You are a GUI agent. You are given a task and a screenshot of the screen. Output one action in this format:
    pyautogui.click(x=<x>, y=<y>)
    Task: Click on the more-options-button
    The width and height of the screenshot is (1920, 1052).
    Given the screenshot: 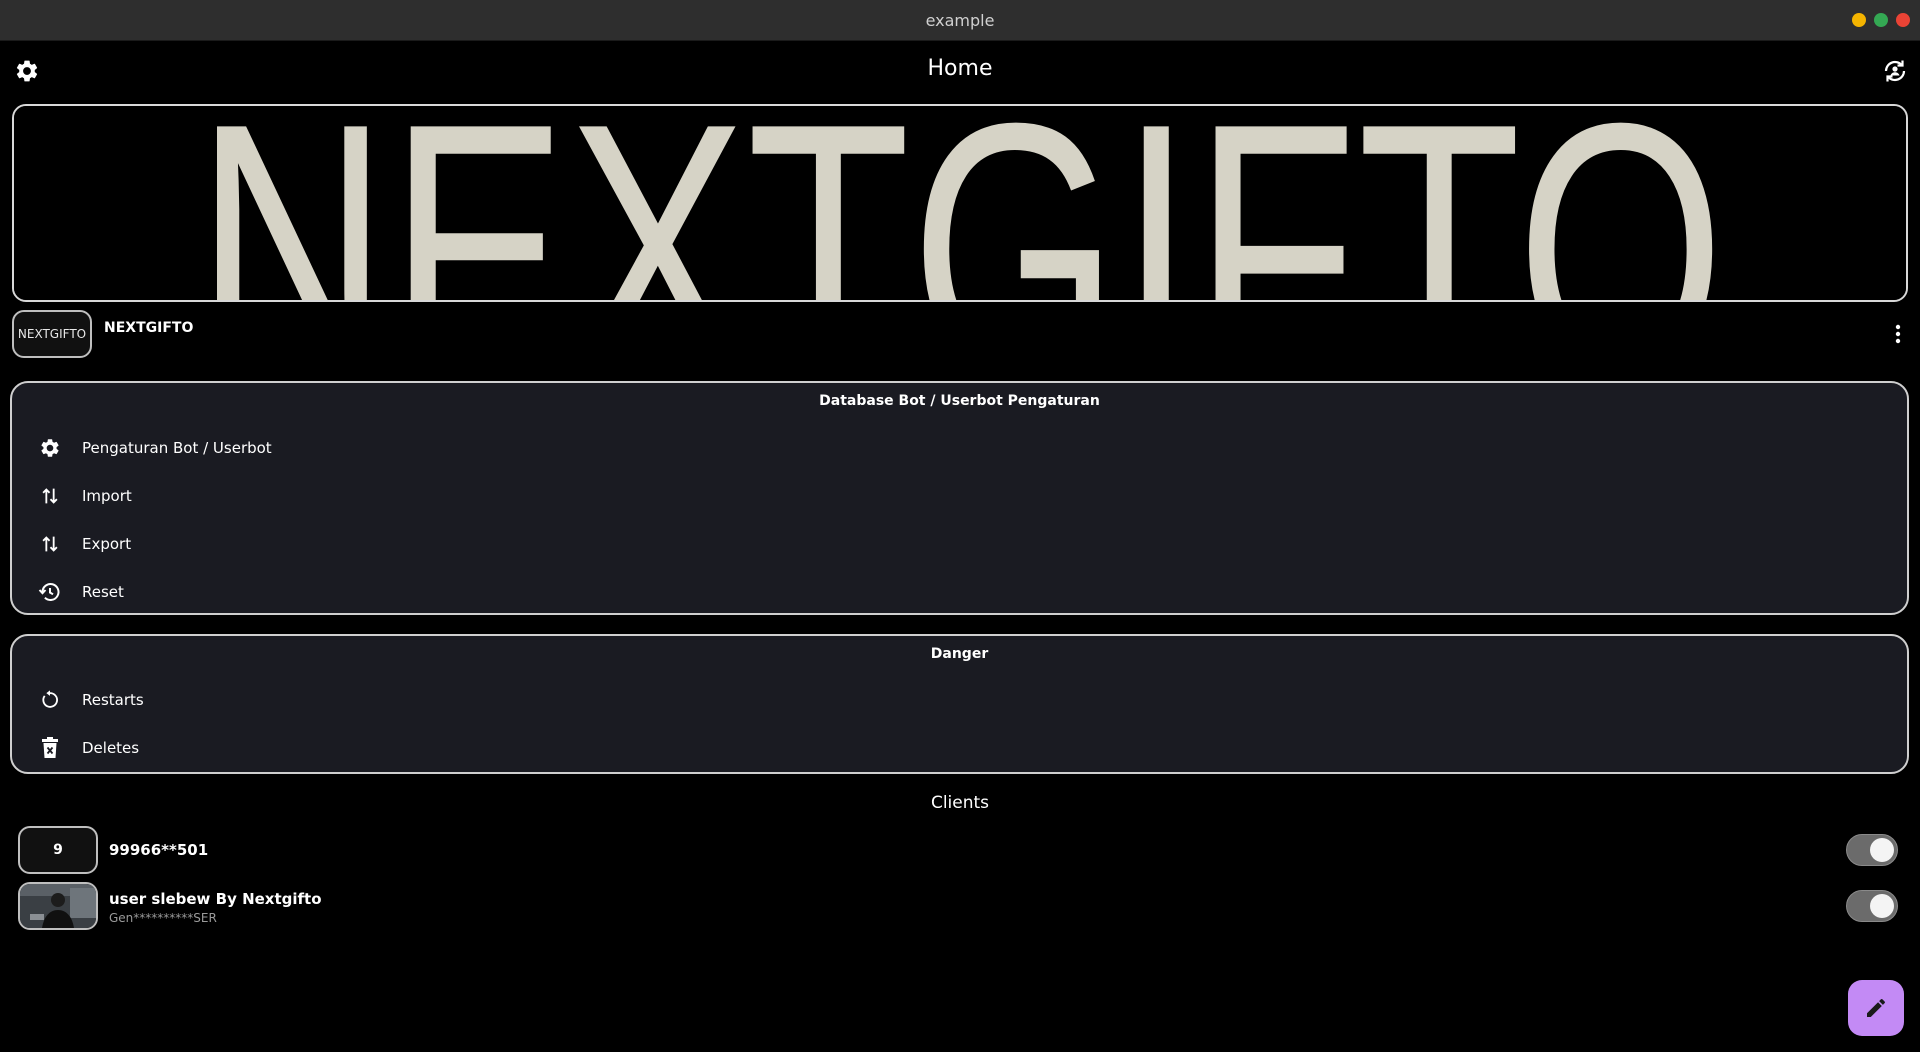 What is the action you would take?
    pyautogui.click(x=1898, y=334)
    